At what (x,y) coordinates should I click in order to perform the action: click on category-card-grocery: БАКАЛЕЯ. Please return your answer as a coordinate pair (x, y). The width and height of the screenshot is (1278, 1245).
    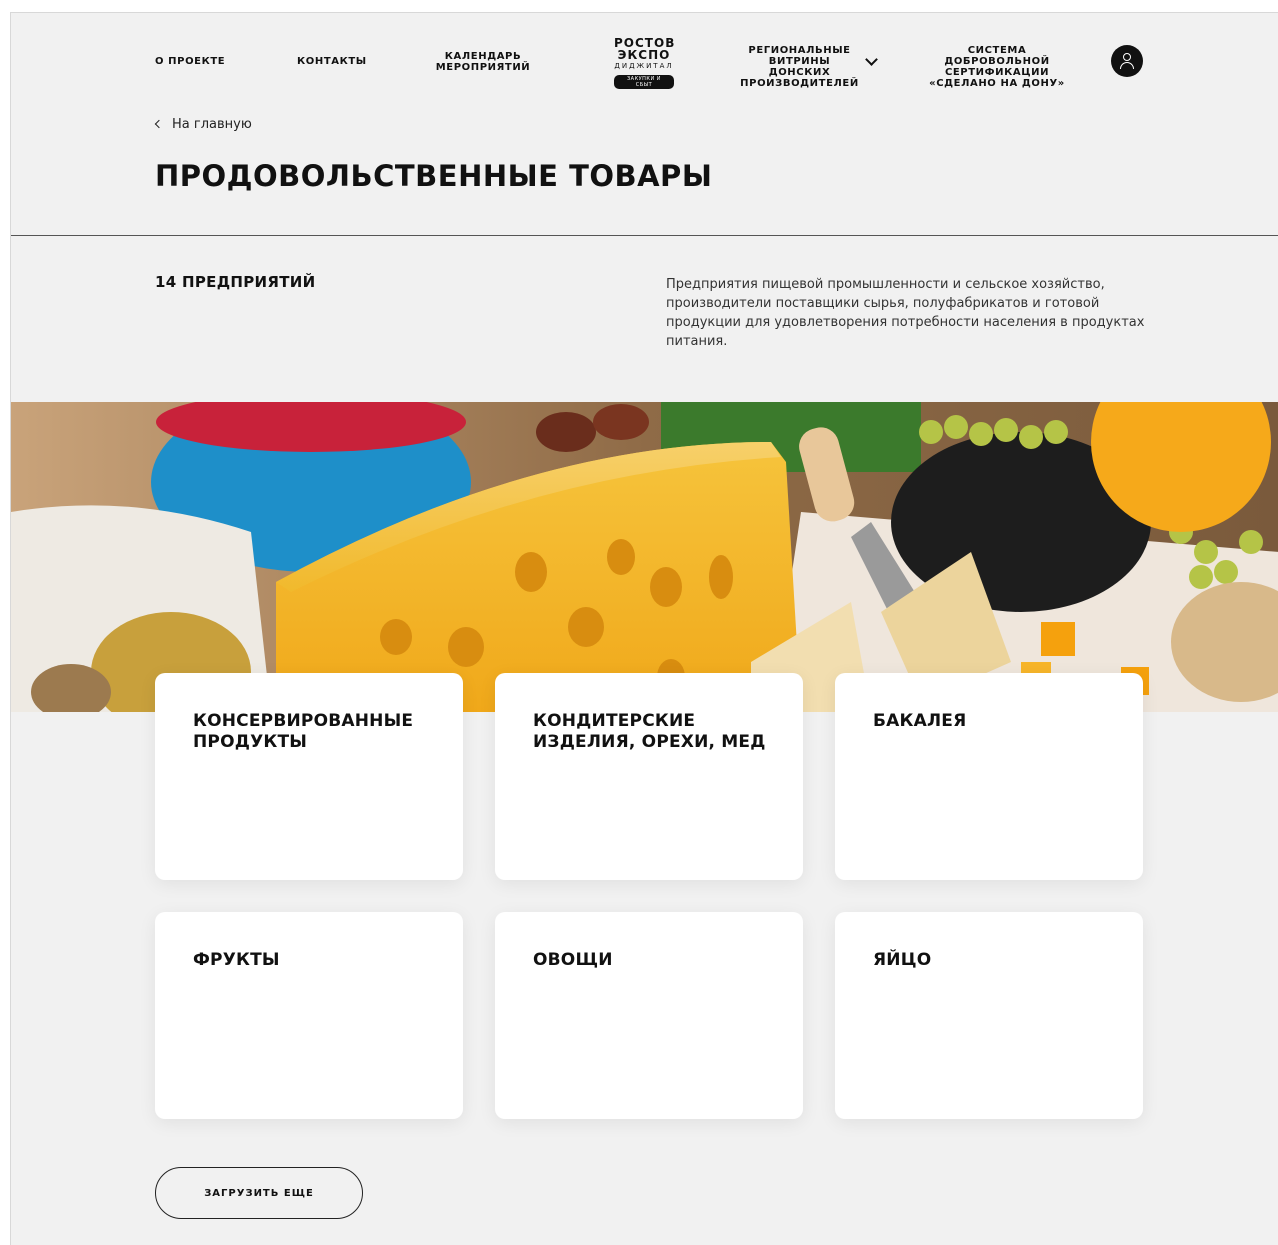
    Looking at the image, I should click on (989, 776).